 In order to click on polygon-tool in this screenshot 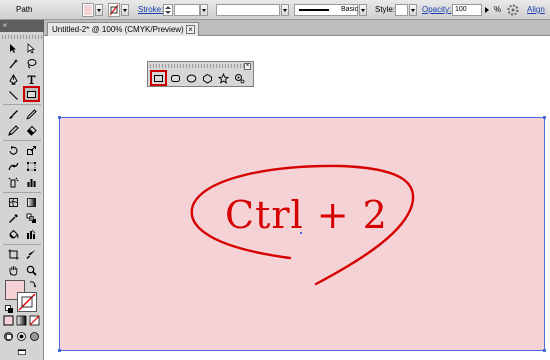, I will do `click(207, 78)`.